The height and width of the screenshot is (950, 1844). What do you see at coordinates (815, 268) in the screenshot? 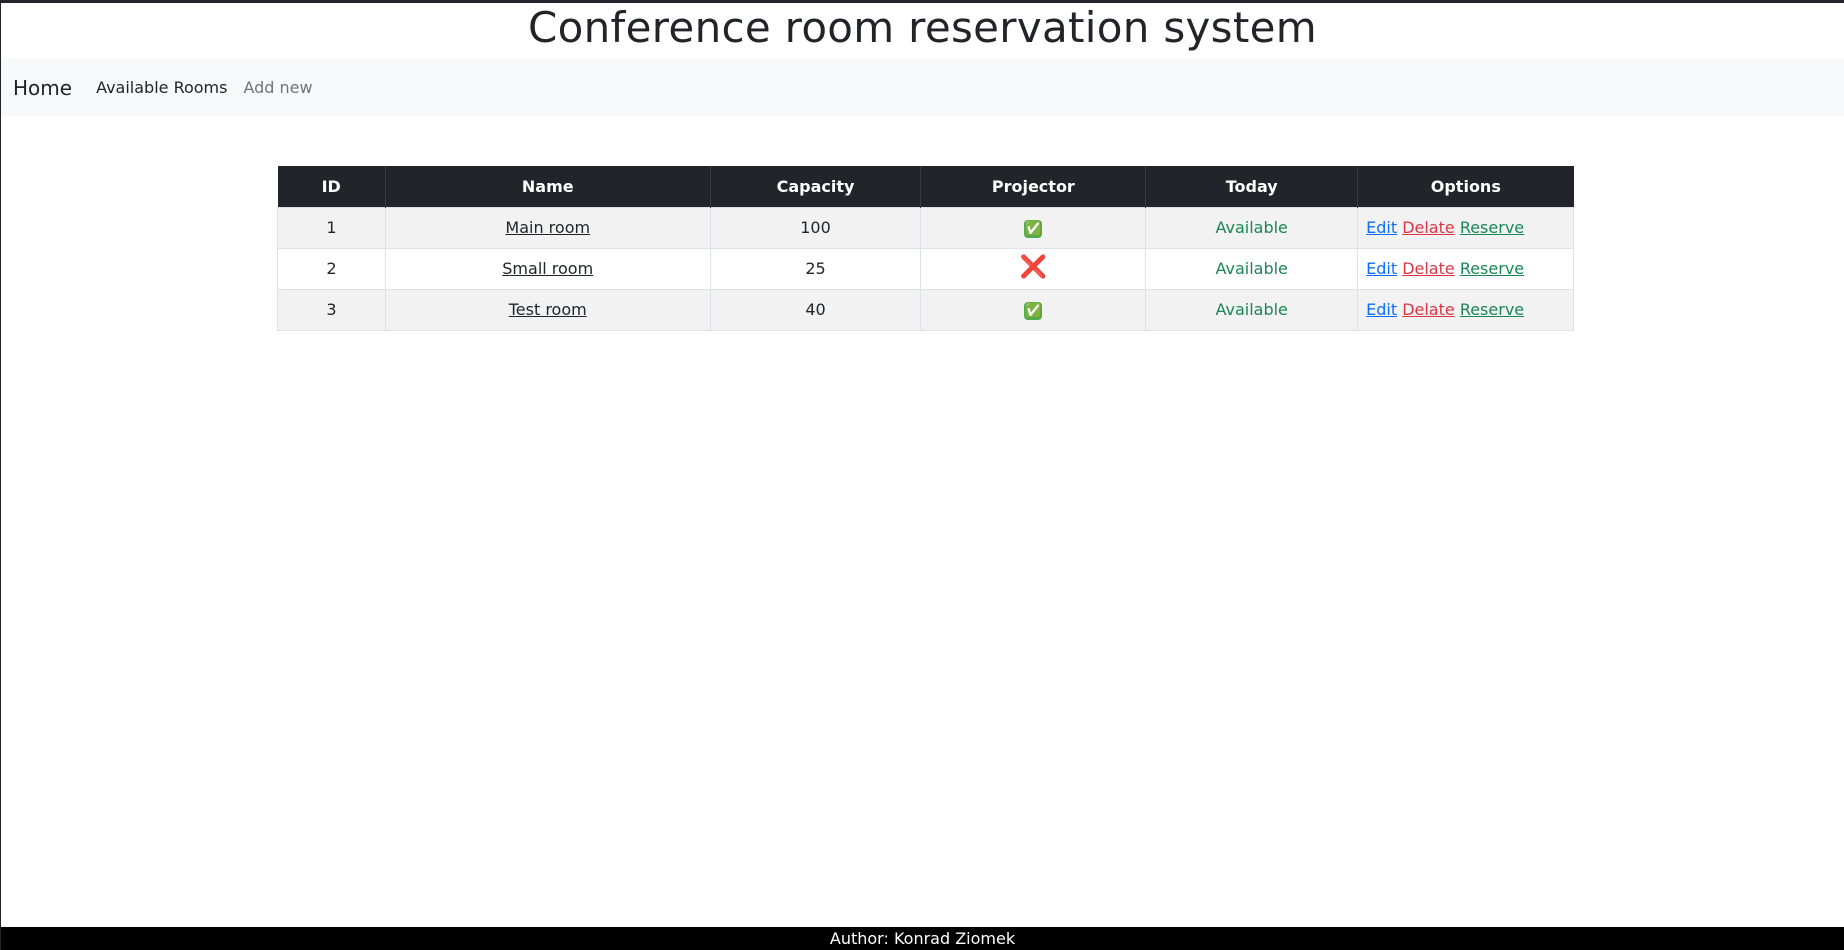
I see `cell-capacity: 25` at bounding box center [815, 268].